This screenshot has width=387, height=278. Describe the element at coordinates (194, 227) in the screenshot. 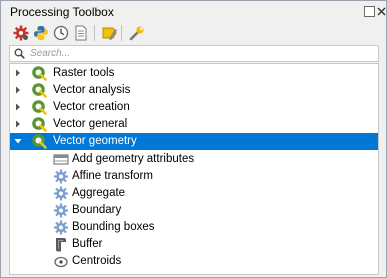

I see `algorithm-bounding-boxes: Bounding boxes` at that location.